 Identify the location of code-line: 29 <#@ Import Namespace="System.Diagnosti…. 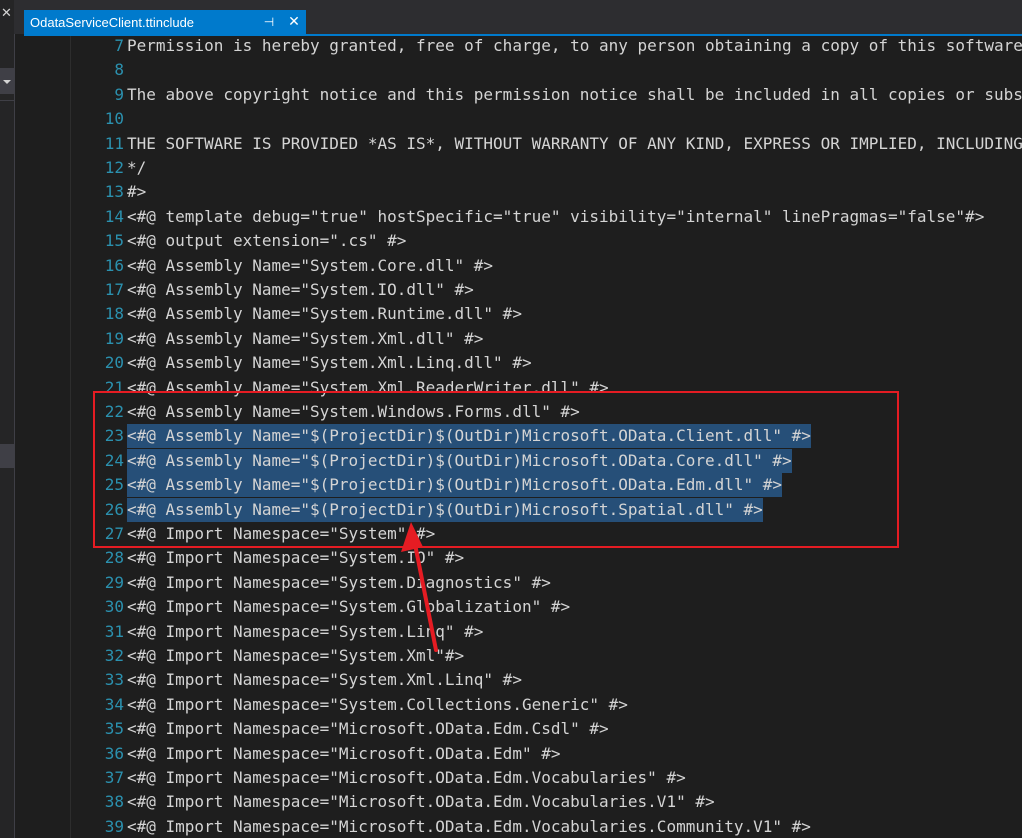
(523, 583).